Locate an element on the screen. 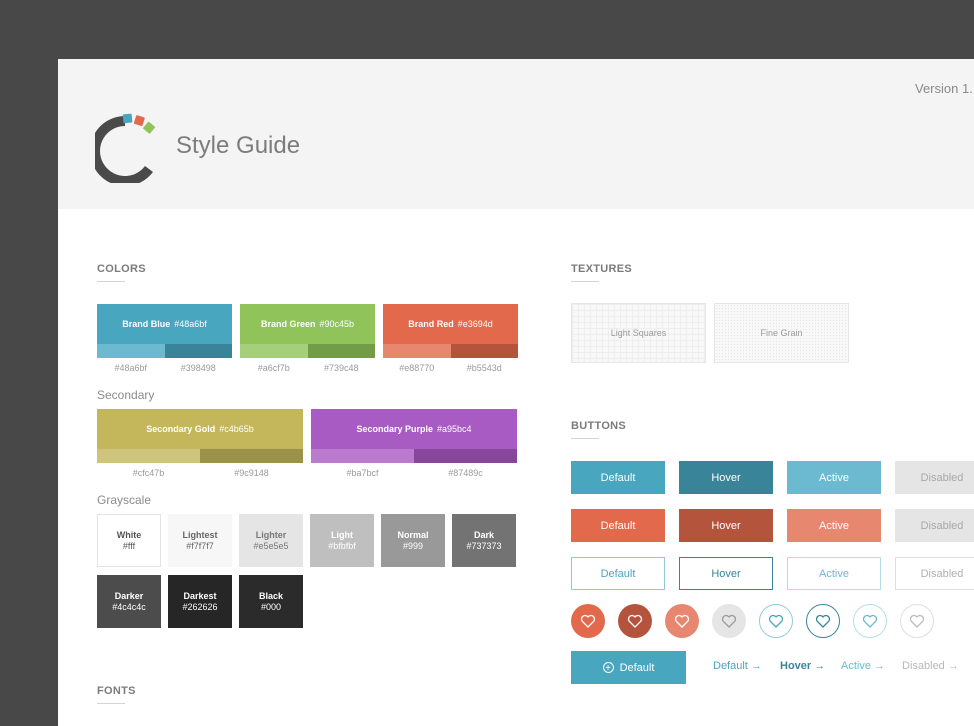  gray-tile-hex: #262626 is located at coordinates (200, 606).